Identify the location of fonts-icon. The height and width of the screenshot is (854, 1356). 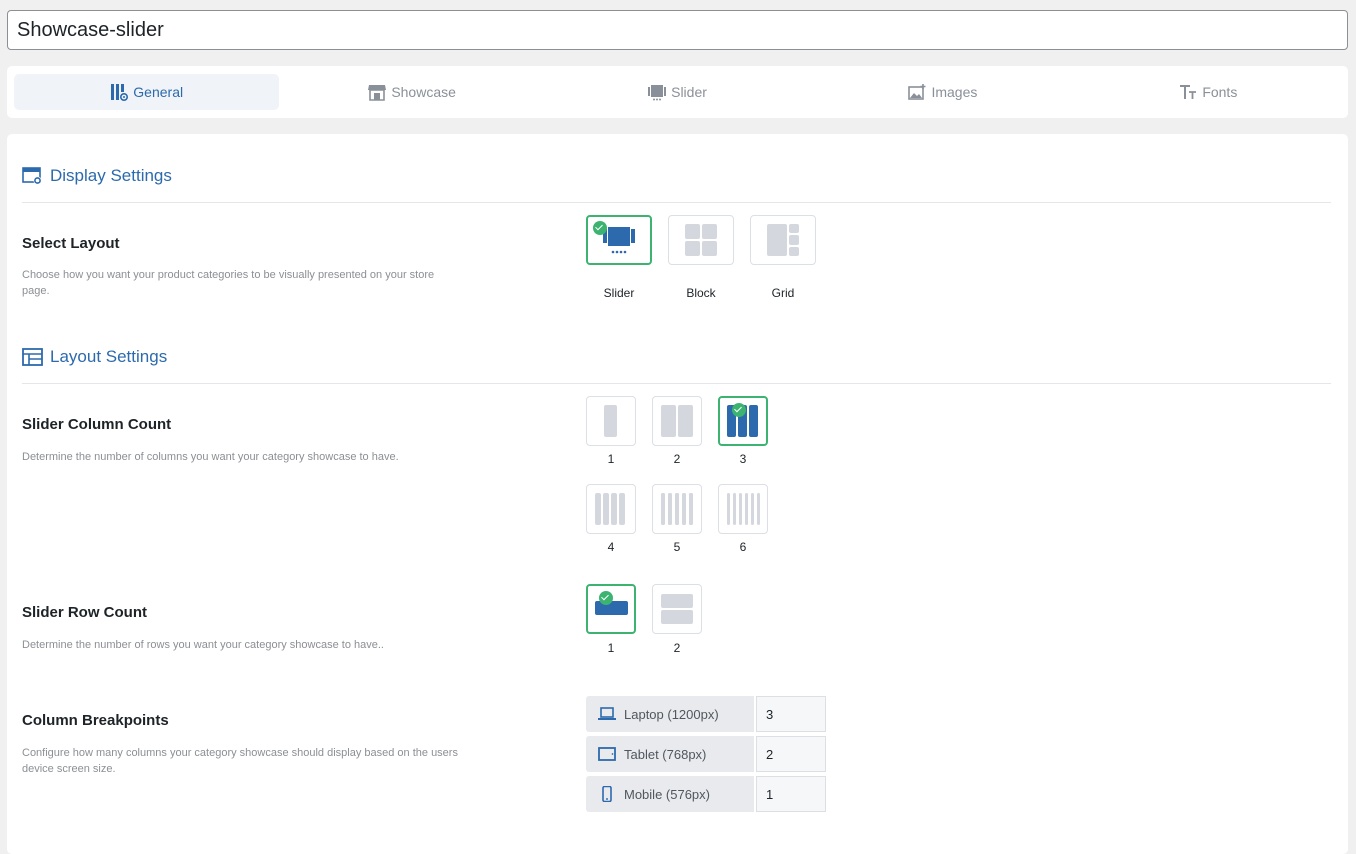
(1188, 92).